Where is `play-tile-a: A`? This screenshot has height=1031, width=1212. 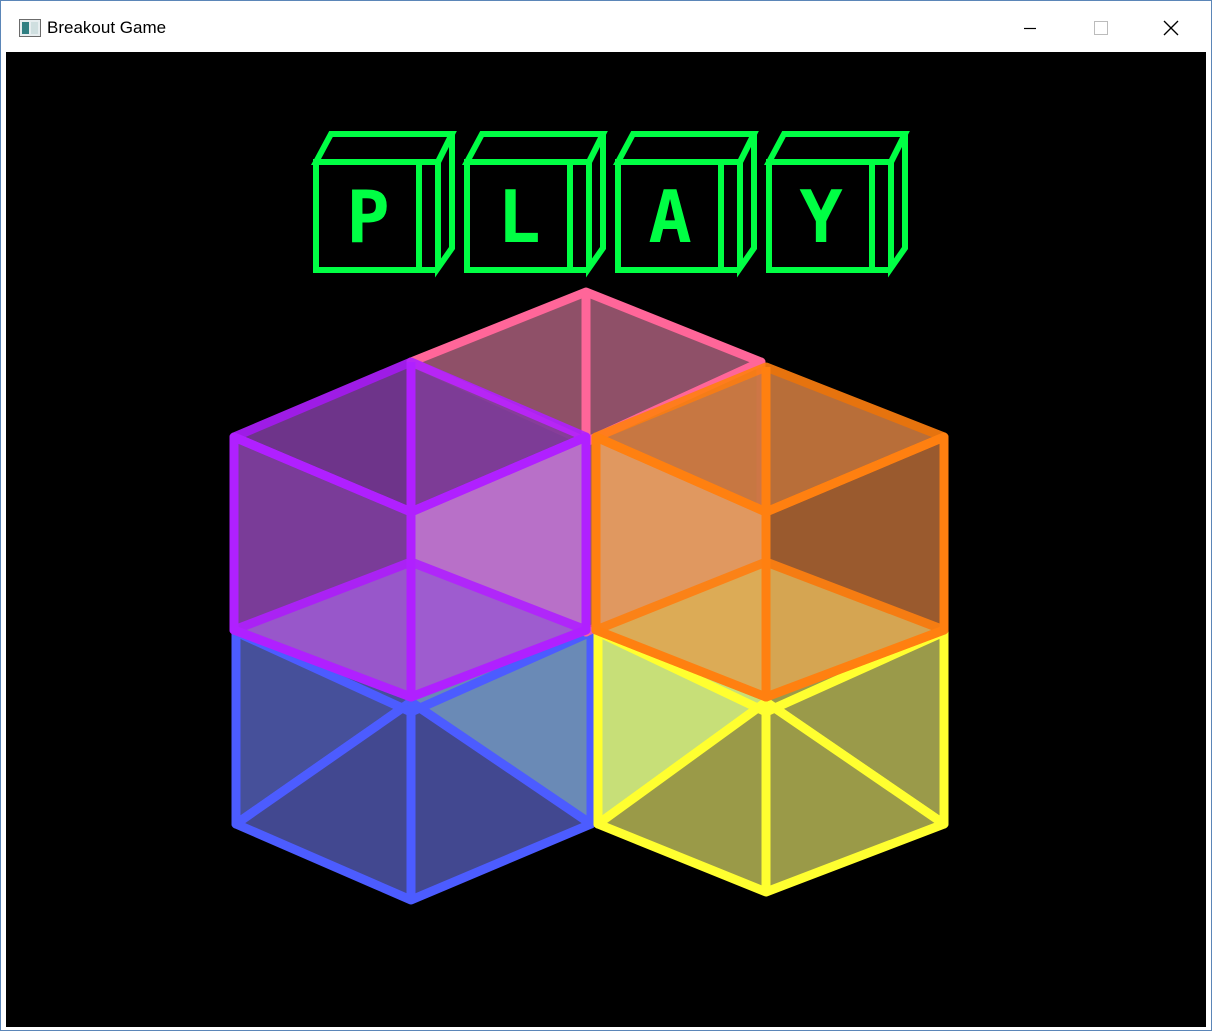
play-tile-a: A is located at coordinates (685, 204).